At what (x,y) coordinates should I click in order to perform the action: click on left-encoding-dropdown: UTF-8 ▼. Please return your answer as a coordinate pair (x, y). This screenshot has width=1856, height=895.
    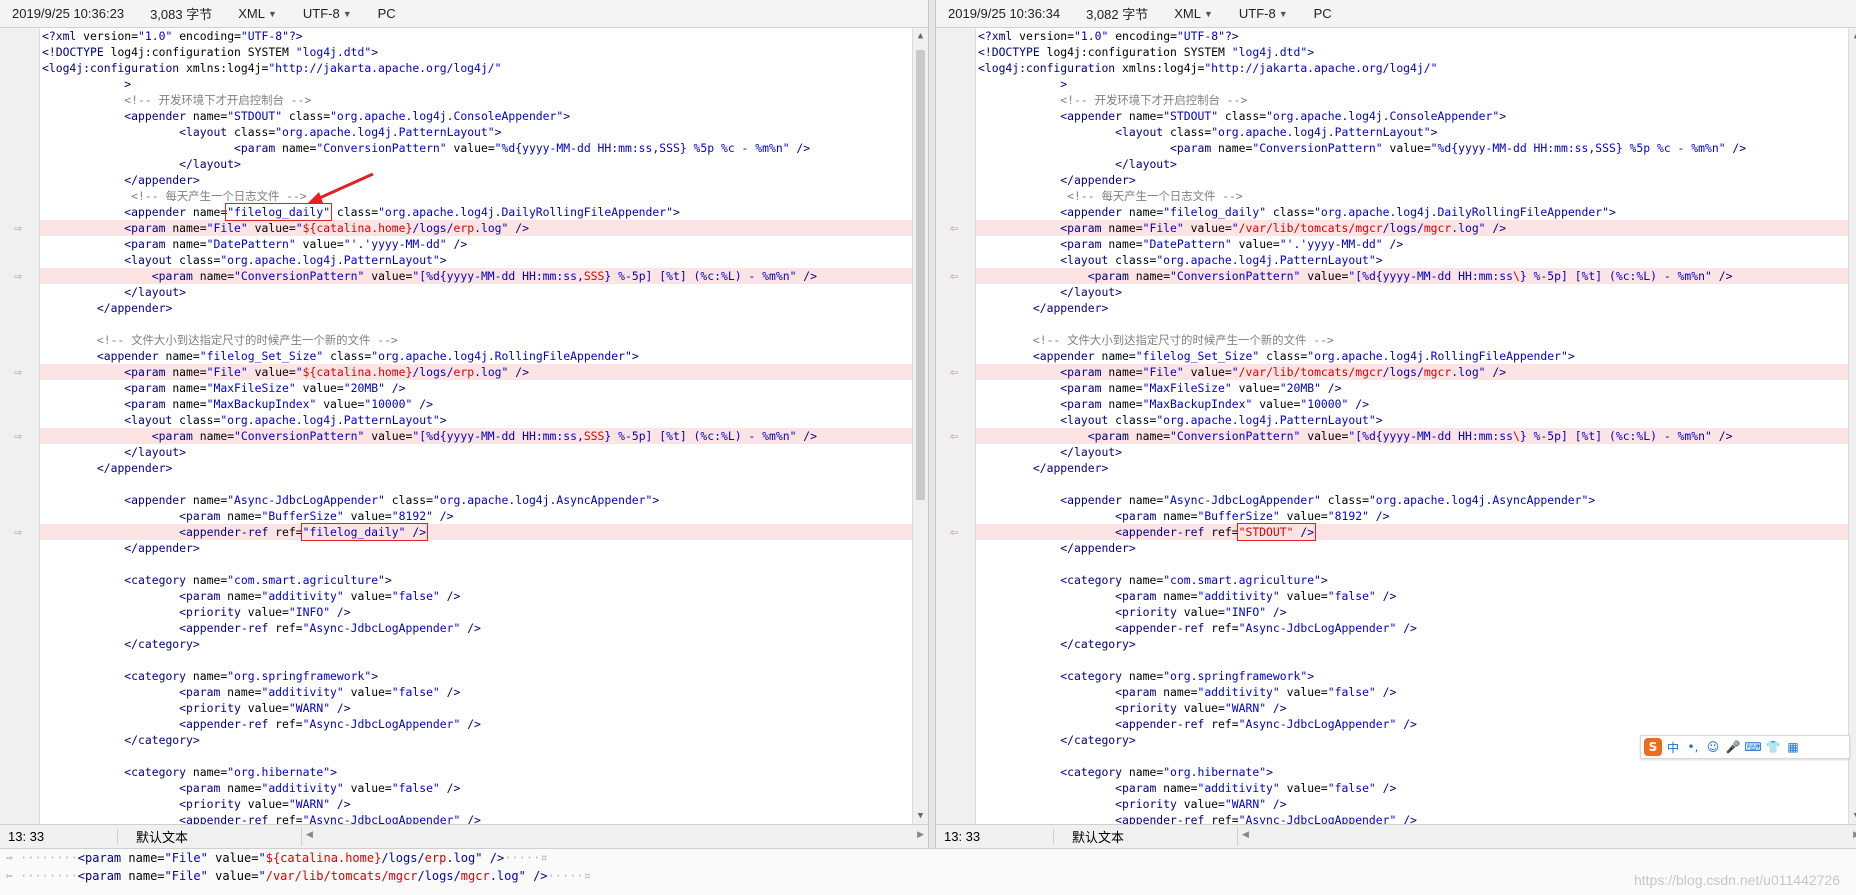
    Looking at the image, I should click on (327, 13).